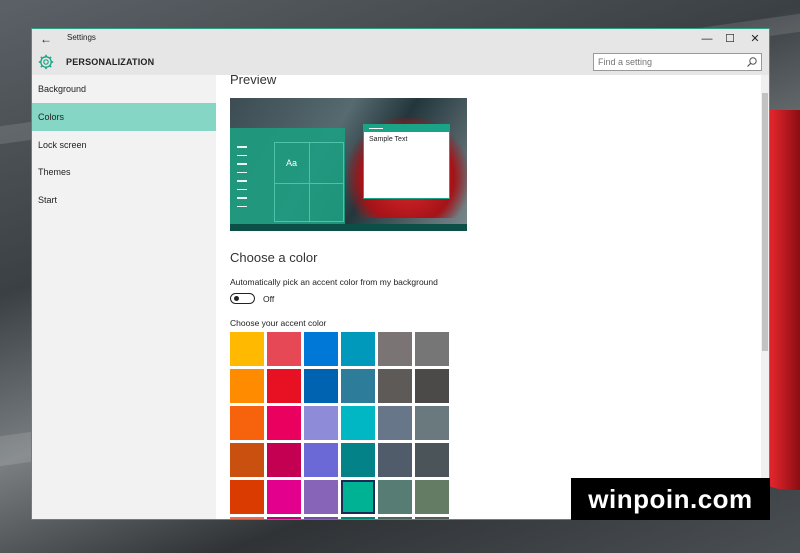 The image size is (800, 553). What do you see at coordinates (274, 257) in the screenshot?
I see `choose-color-heading: Choose a color` at bounding box center [274, 257].